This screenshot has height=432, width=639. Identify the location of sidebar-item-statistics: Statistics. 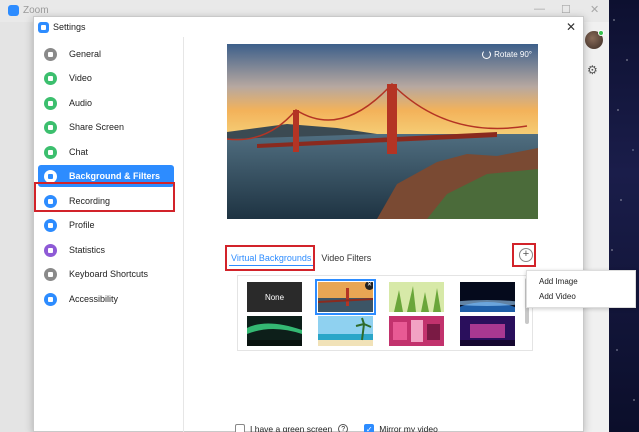
(106, 250).